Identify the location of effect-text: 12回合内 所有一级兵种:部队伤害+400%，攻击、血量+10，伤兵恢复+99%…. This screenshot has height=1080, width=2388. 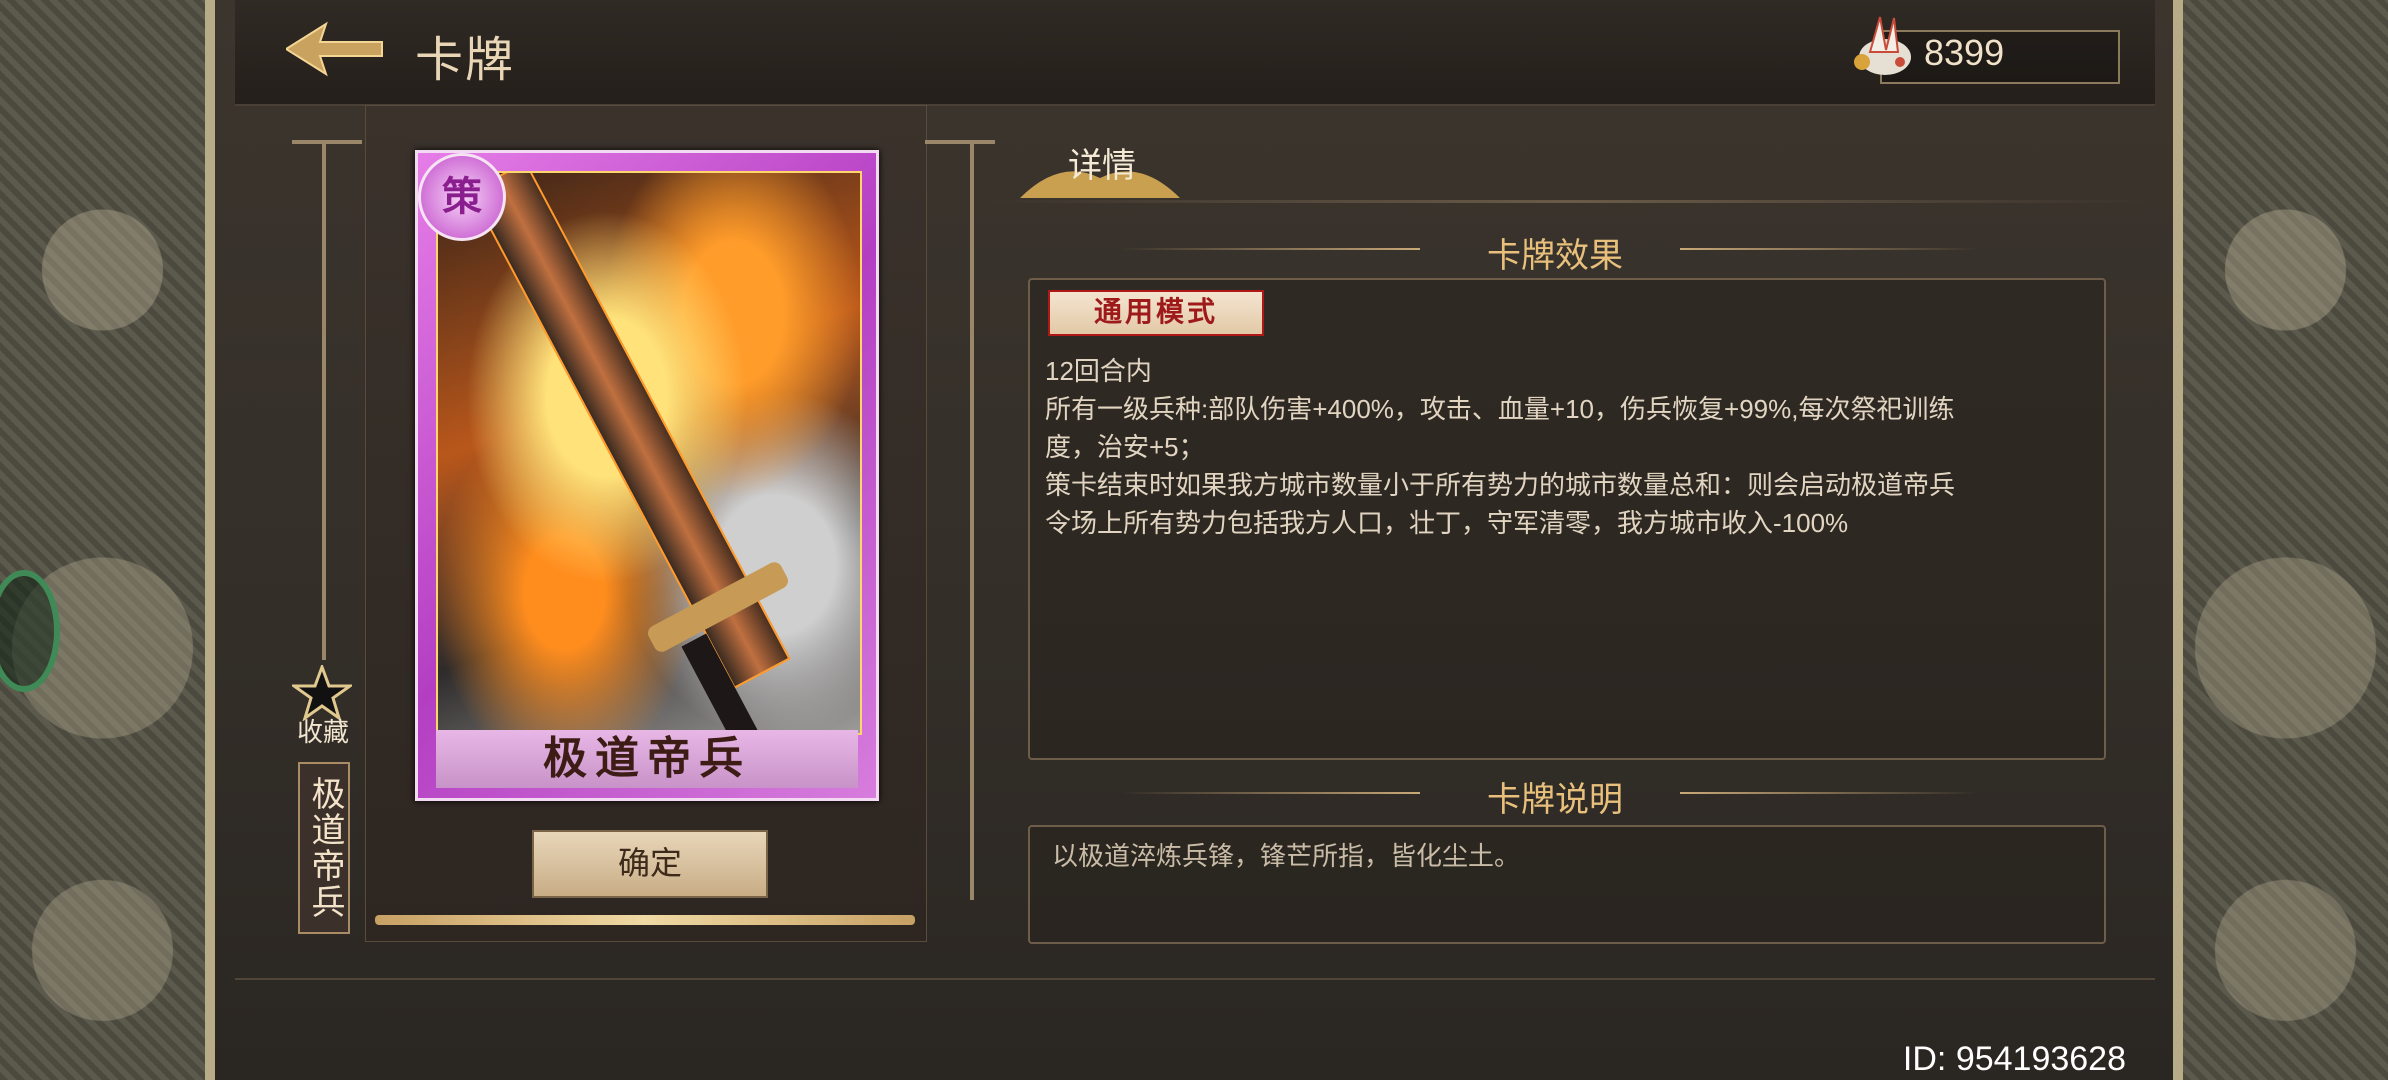
(1545, 447).